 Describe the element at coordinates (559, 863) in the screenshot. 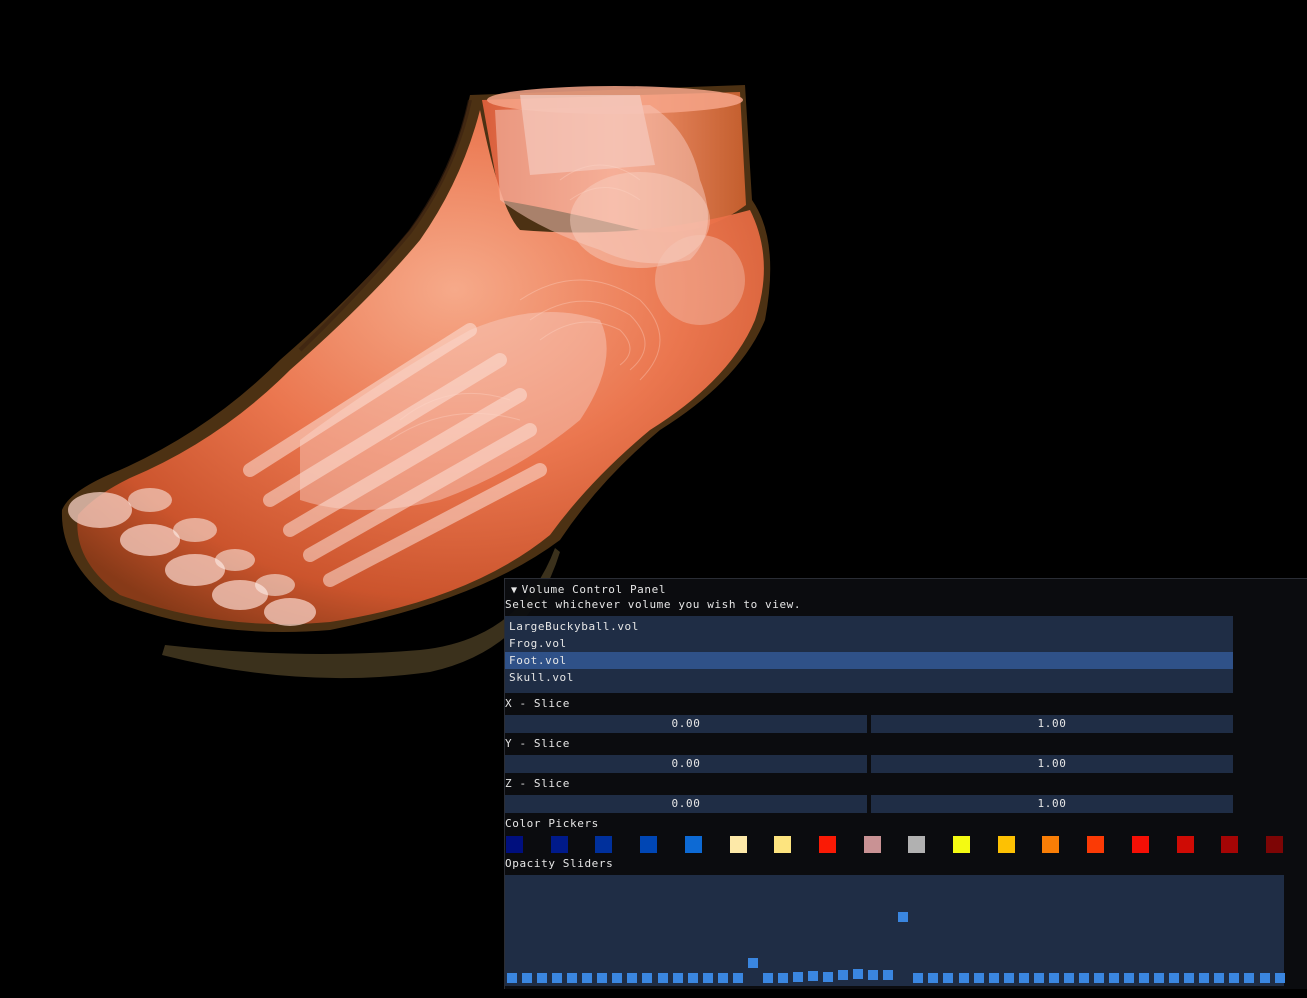

I see `opacity-sliders-label: Opacity Sliders` at that location.